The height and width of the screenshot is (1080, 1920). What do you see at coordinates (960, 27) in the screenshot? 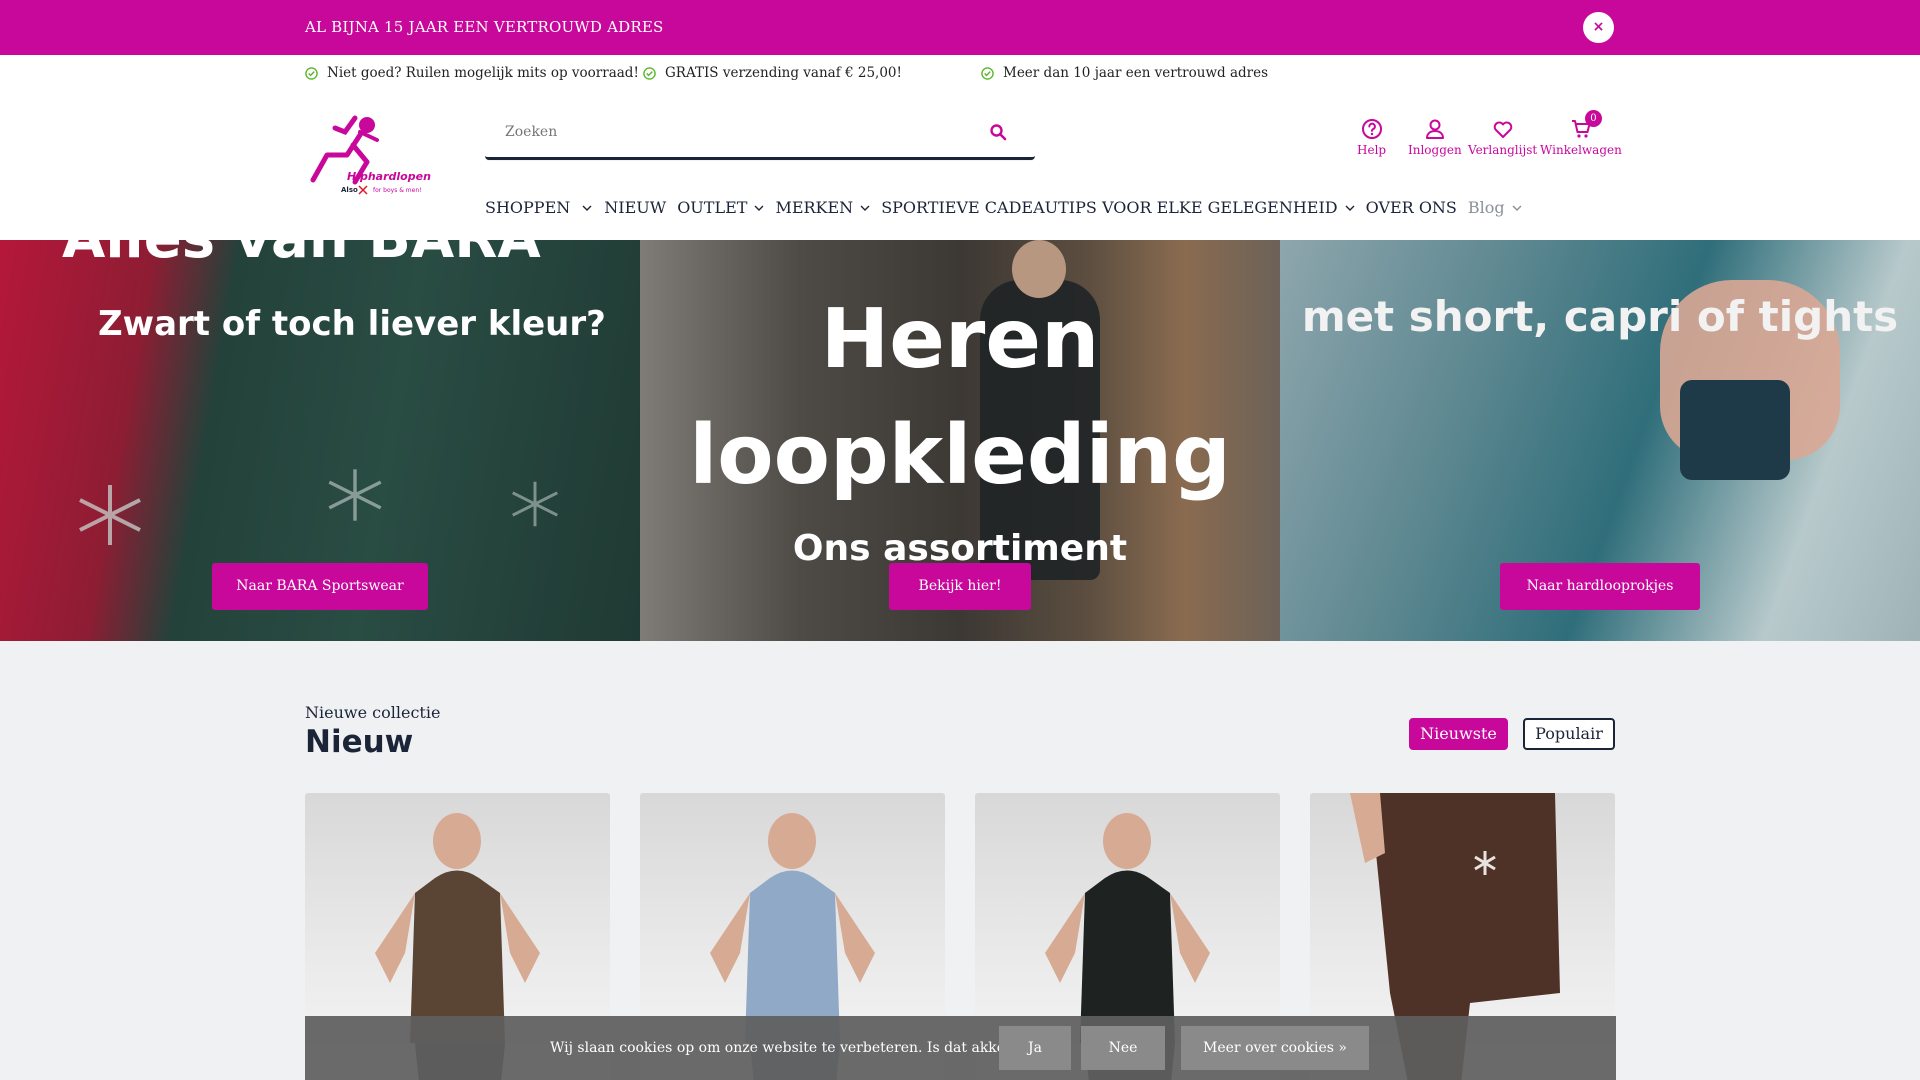
I see `announcement-bar: AL BIJNA 15 JAAR EEN VERTROUWD ADRES ×` at bounding box center [960, 27].